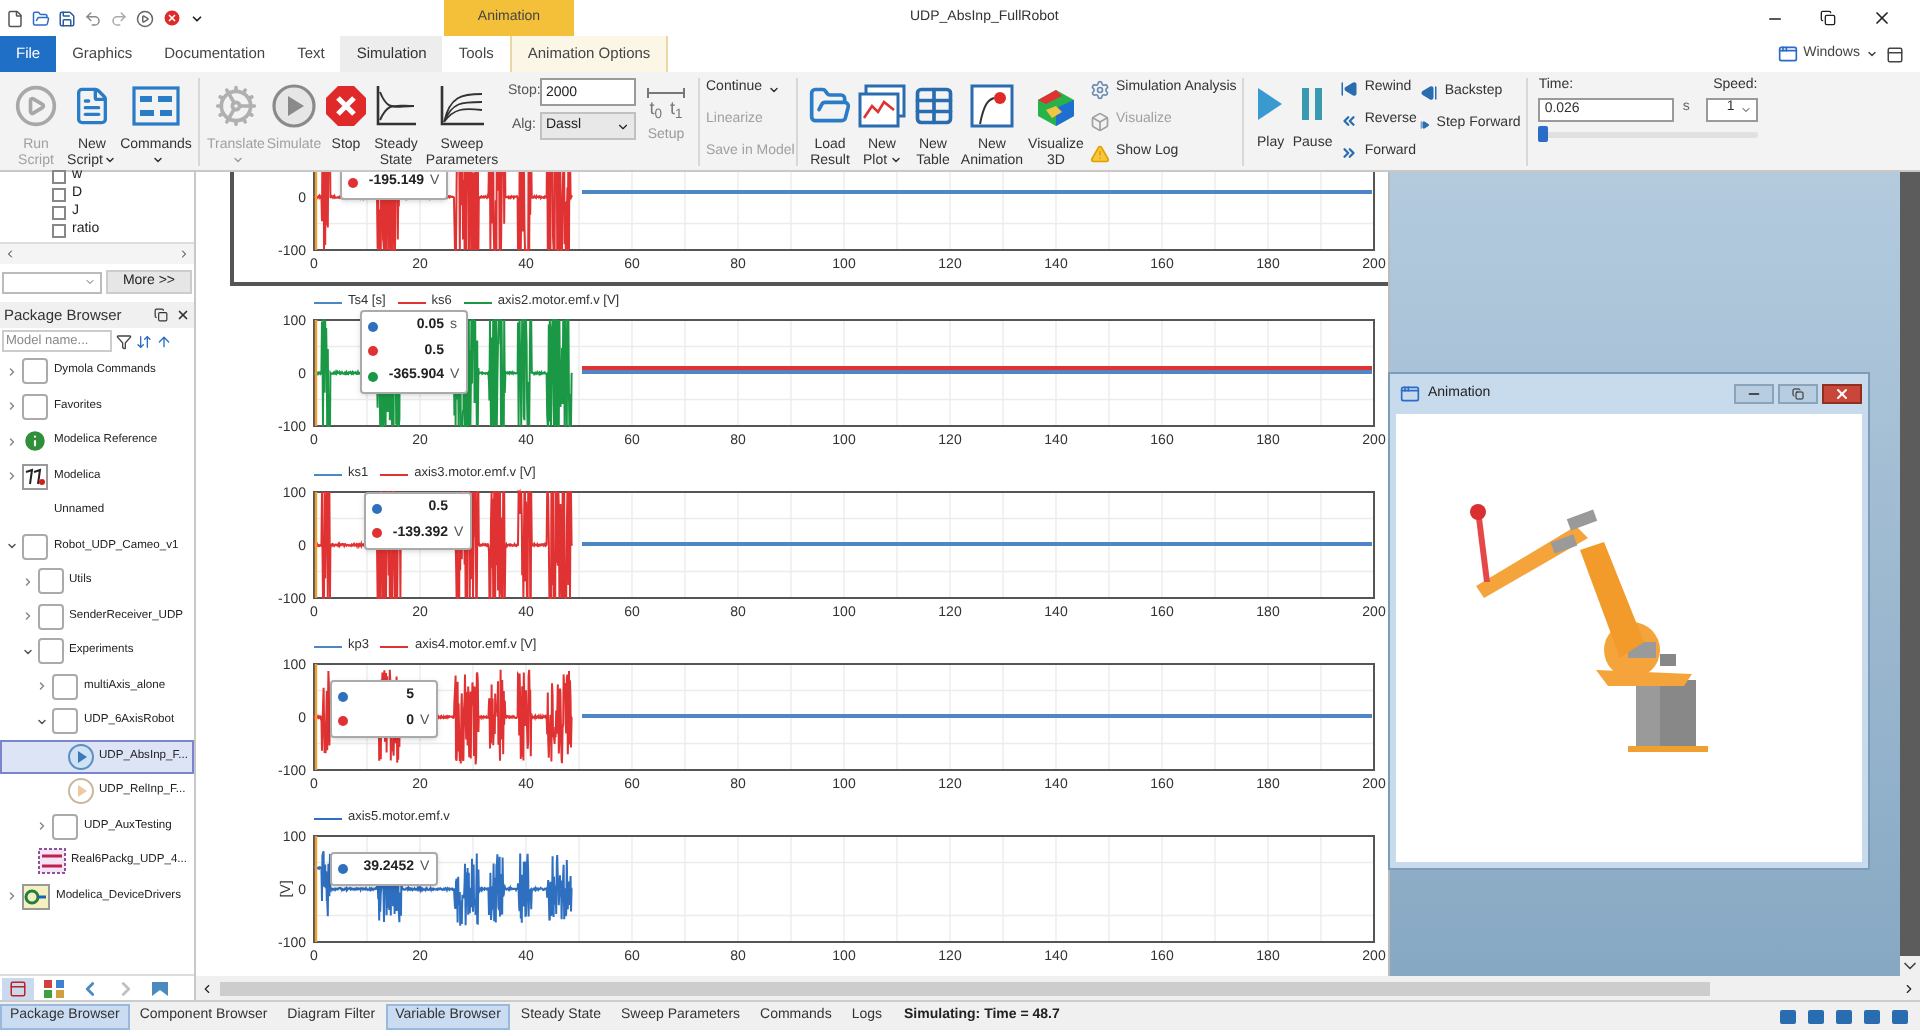 The image size is (1920, 1030). I want to click on pause-icon, so click(1312, 104).